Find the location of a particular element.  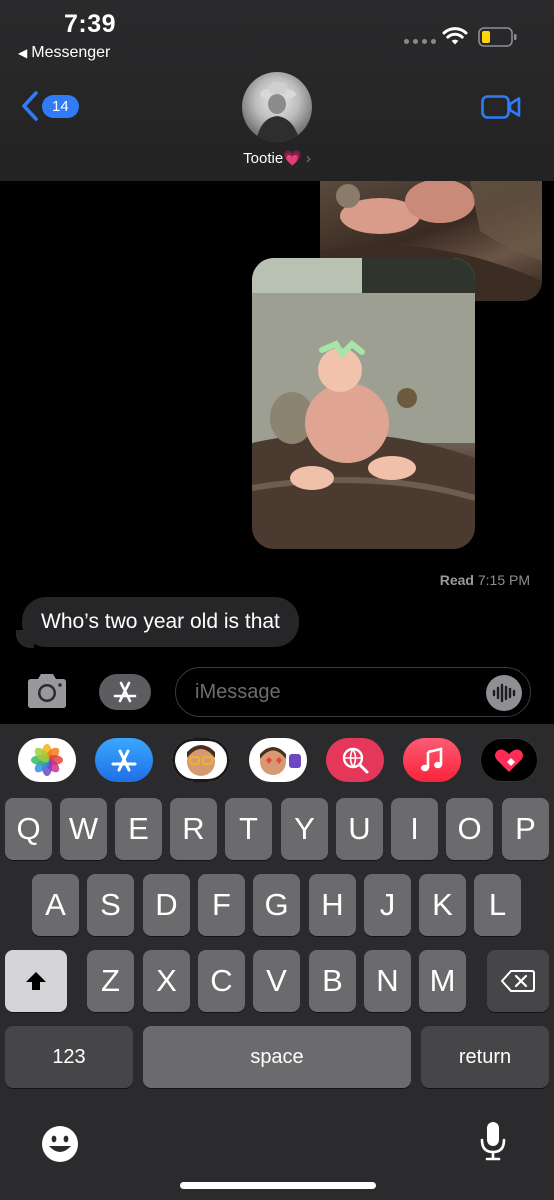

dictation-mic-icon is located at coordinates (493, 1141).